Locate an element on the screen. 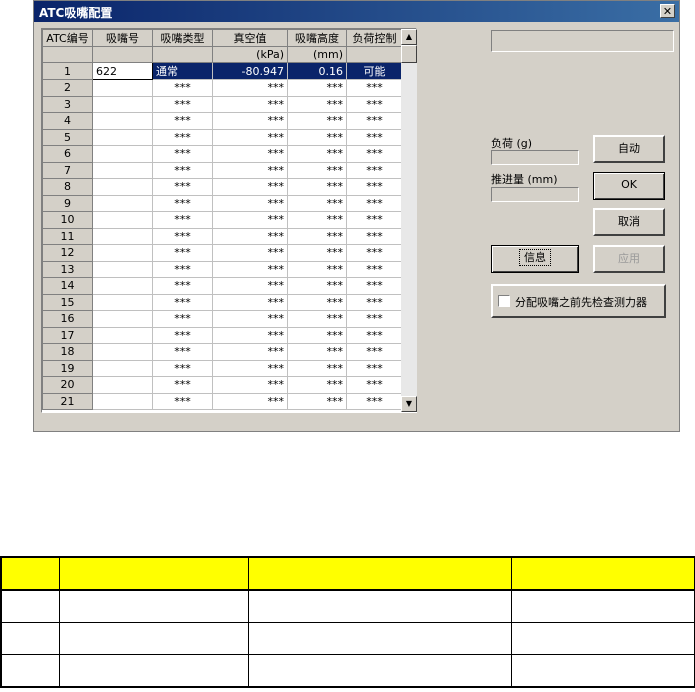 The image size is (695, 692). table-row: 18 *** *** *** *** is located at coordinates (222, 352).